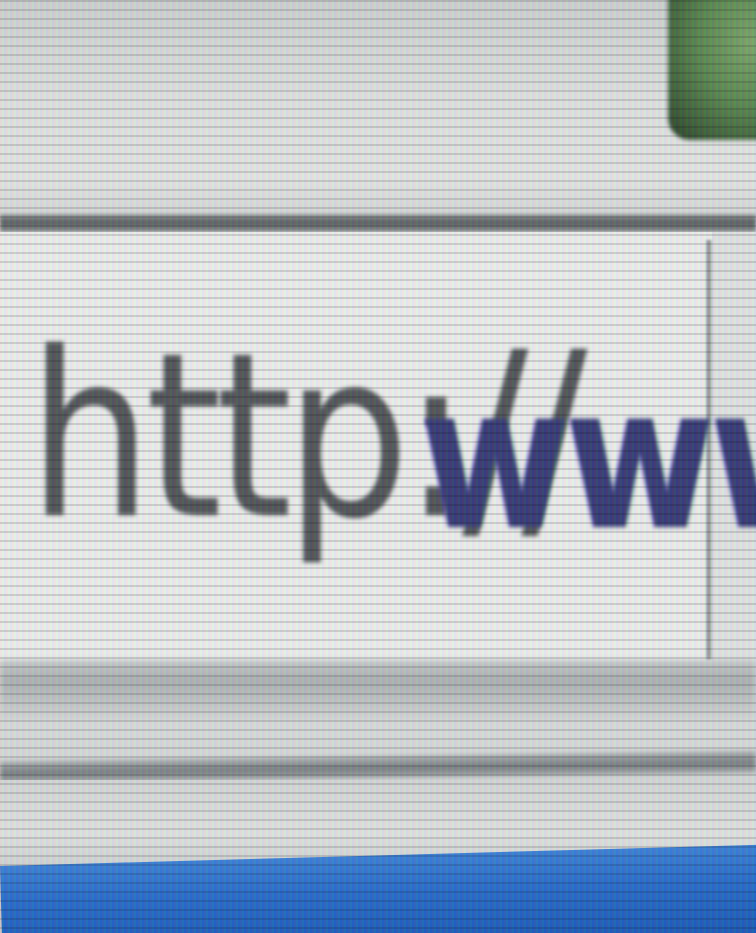 The width and height of the screenshot is (756, 933). What do you see at coordinates (378, 767) in the screenshot?
I see `content-divider` at bounding box center [378, 767].